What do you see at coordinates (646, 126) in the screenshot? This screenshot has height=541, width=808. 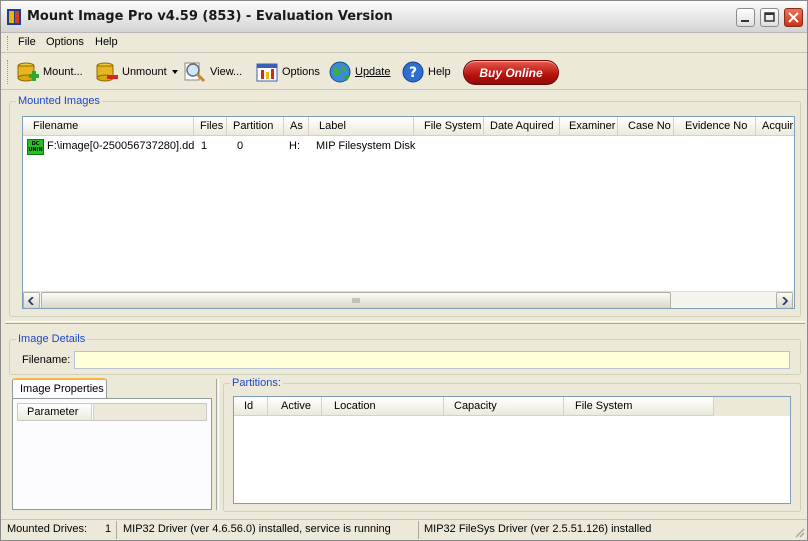 I see `col-case-no: Case No` at bounding box center [646, 126].